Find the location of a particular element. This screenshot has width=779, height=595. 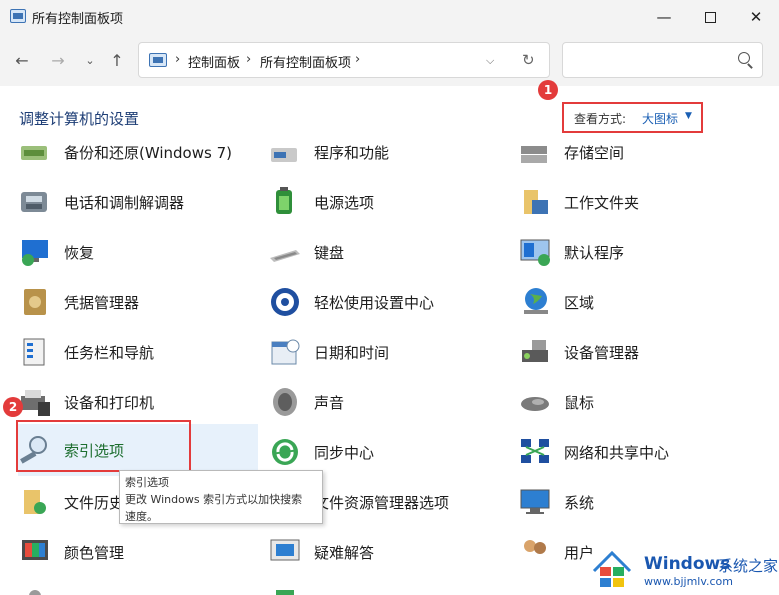

item-devices-printers: 设备和打印机 is located at coordinates (138, 402).